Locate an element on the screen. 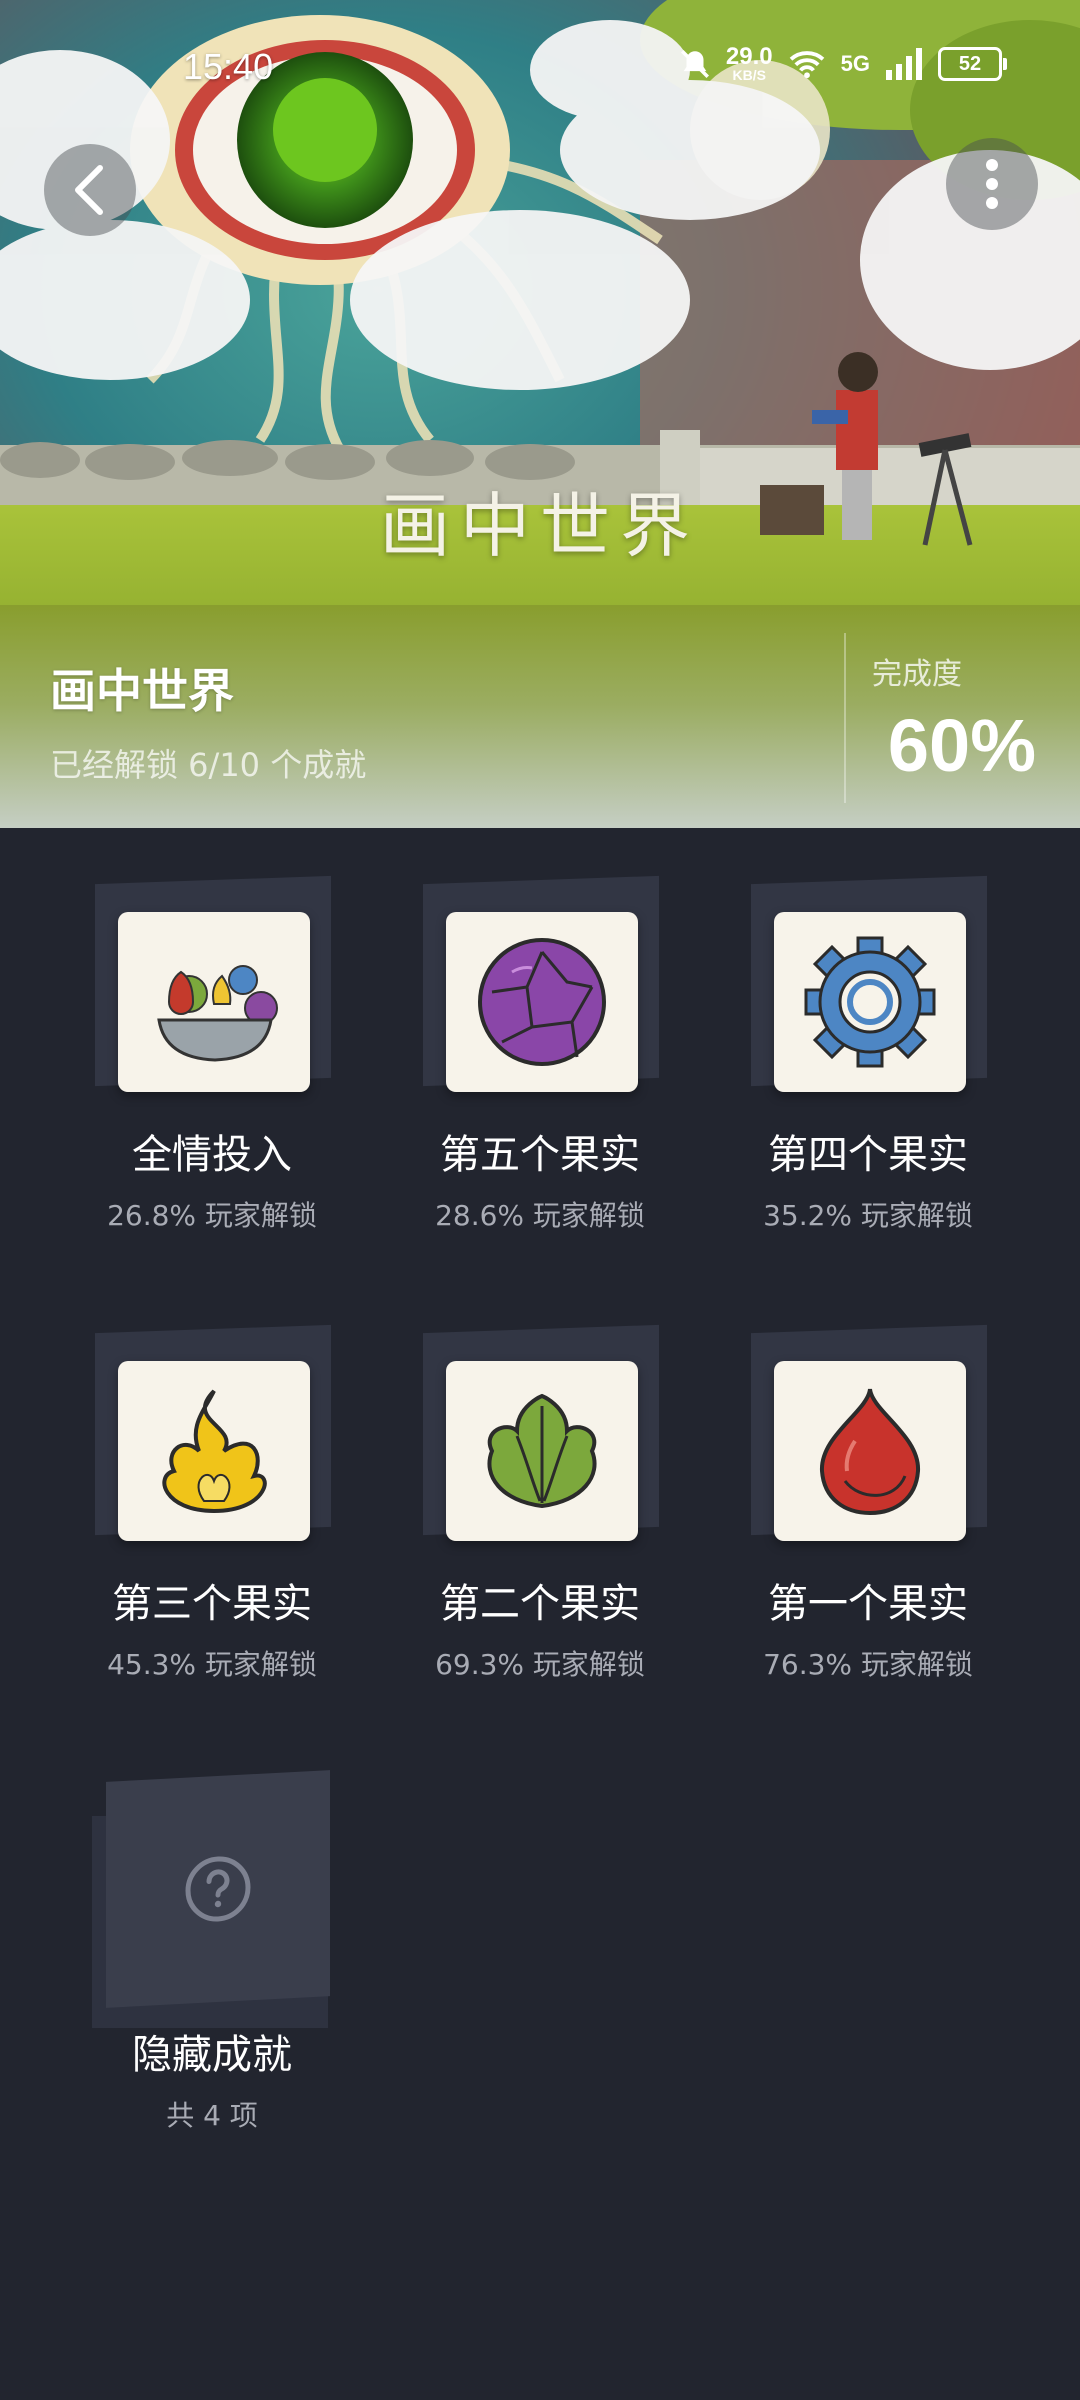  achievement-item: 第三个果实 45.3% 玩家解锁 is located at coordinates (212, 1494).